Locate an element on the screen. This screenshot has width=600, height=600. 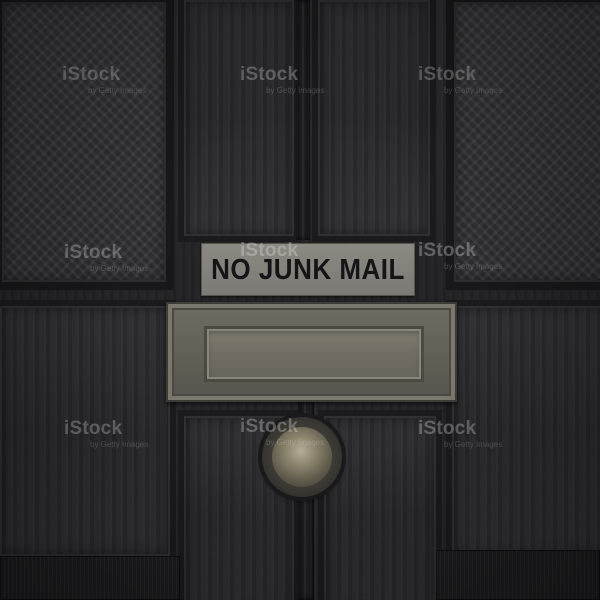
watermark-sub-8: by Getty Images is located at coordinates (295, 442).